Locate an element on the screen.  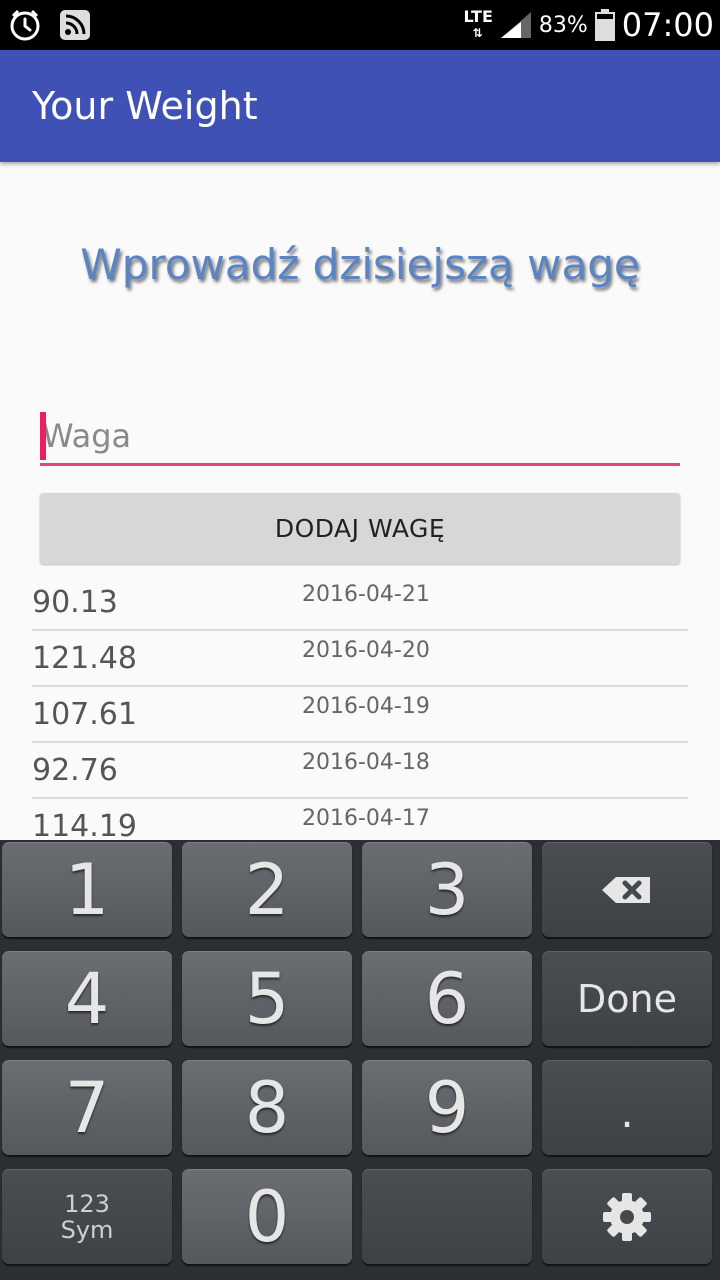
alarm-icon is located at coordinates (25, 25).